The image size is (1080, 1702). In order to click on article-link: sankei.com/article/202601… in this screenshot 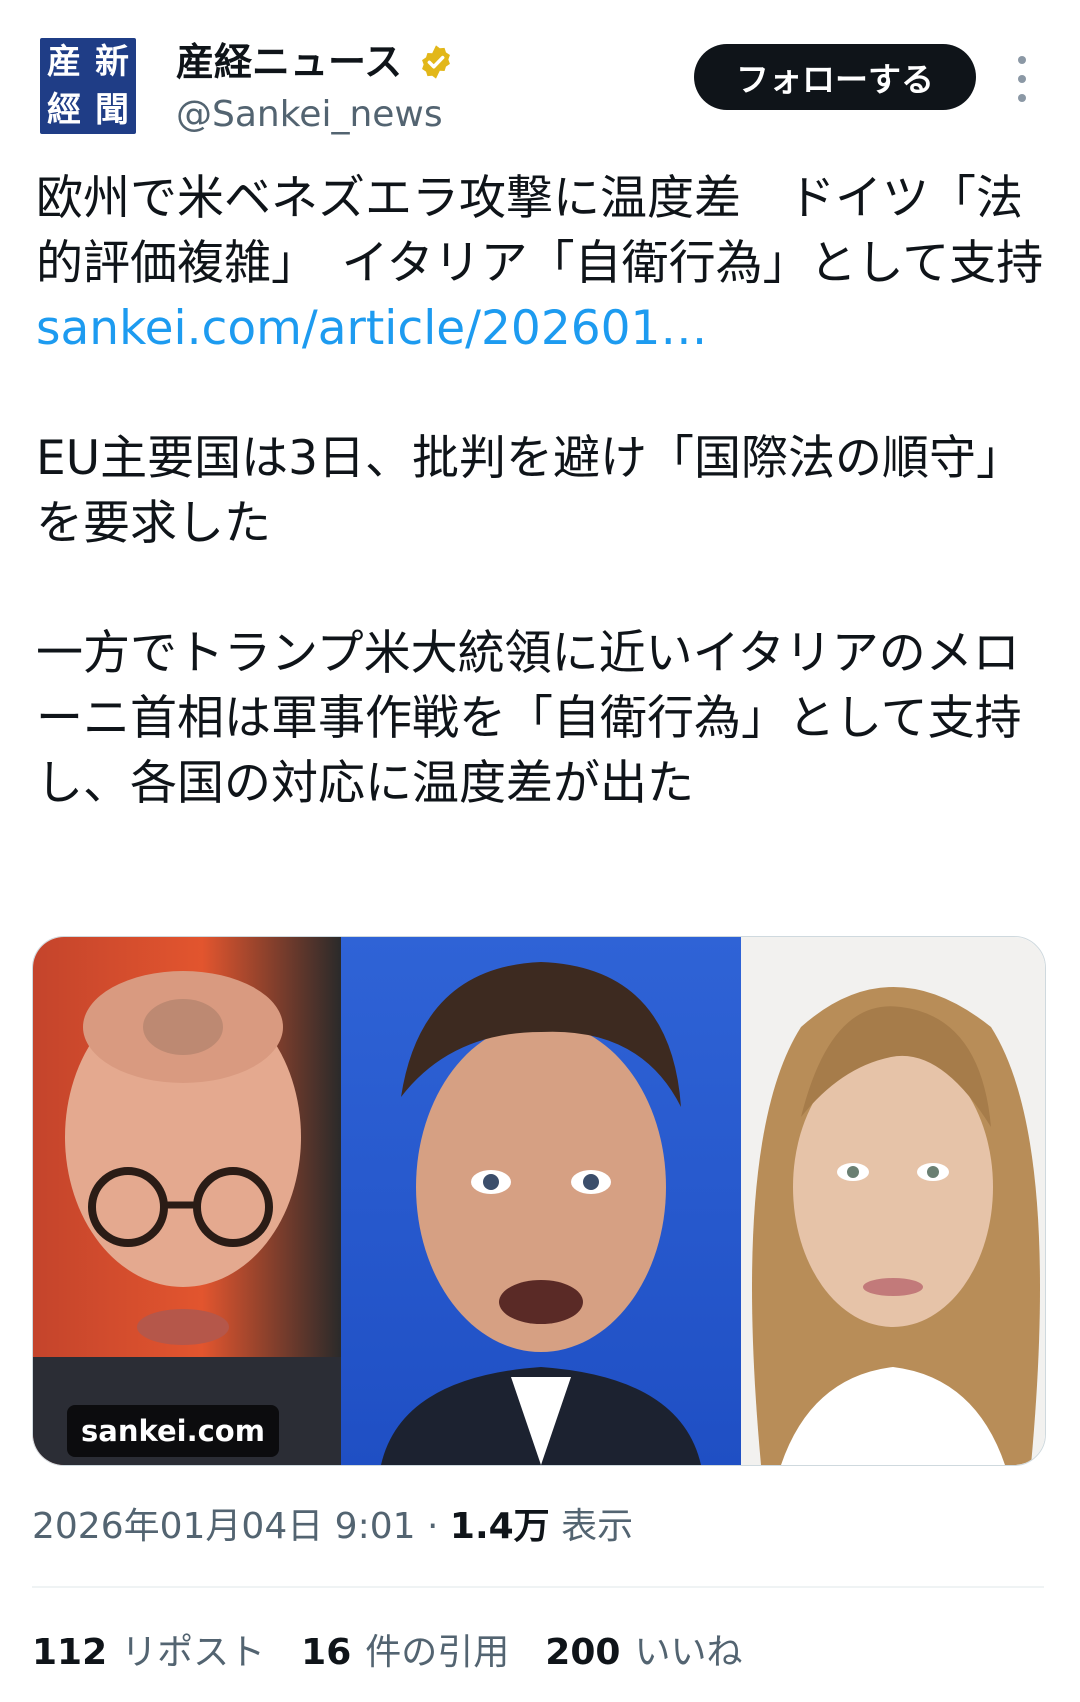, I will do `click(541, 328)`.